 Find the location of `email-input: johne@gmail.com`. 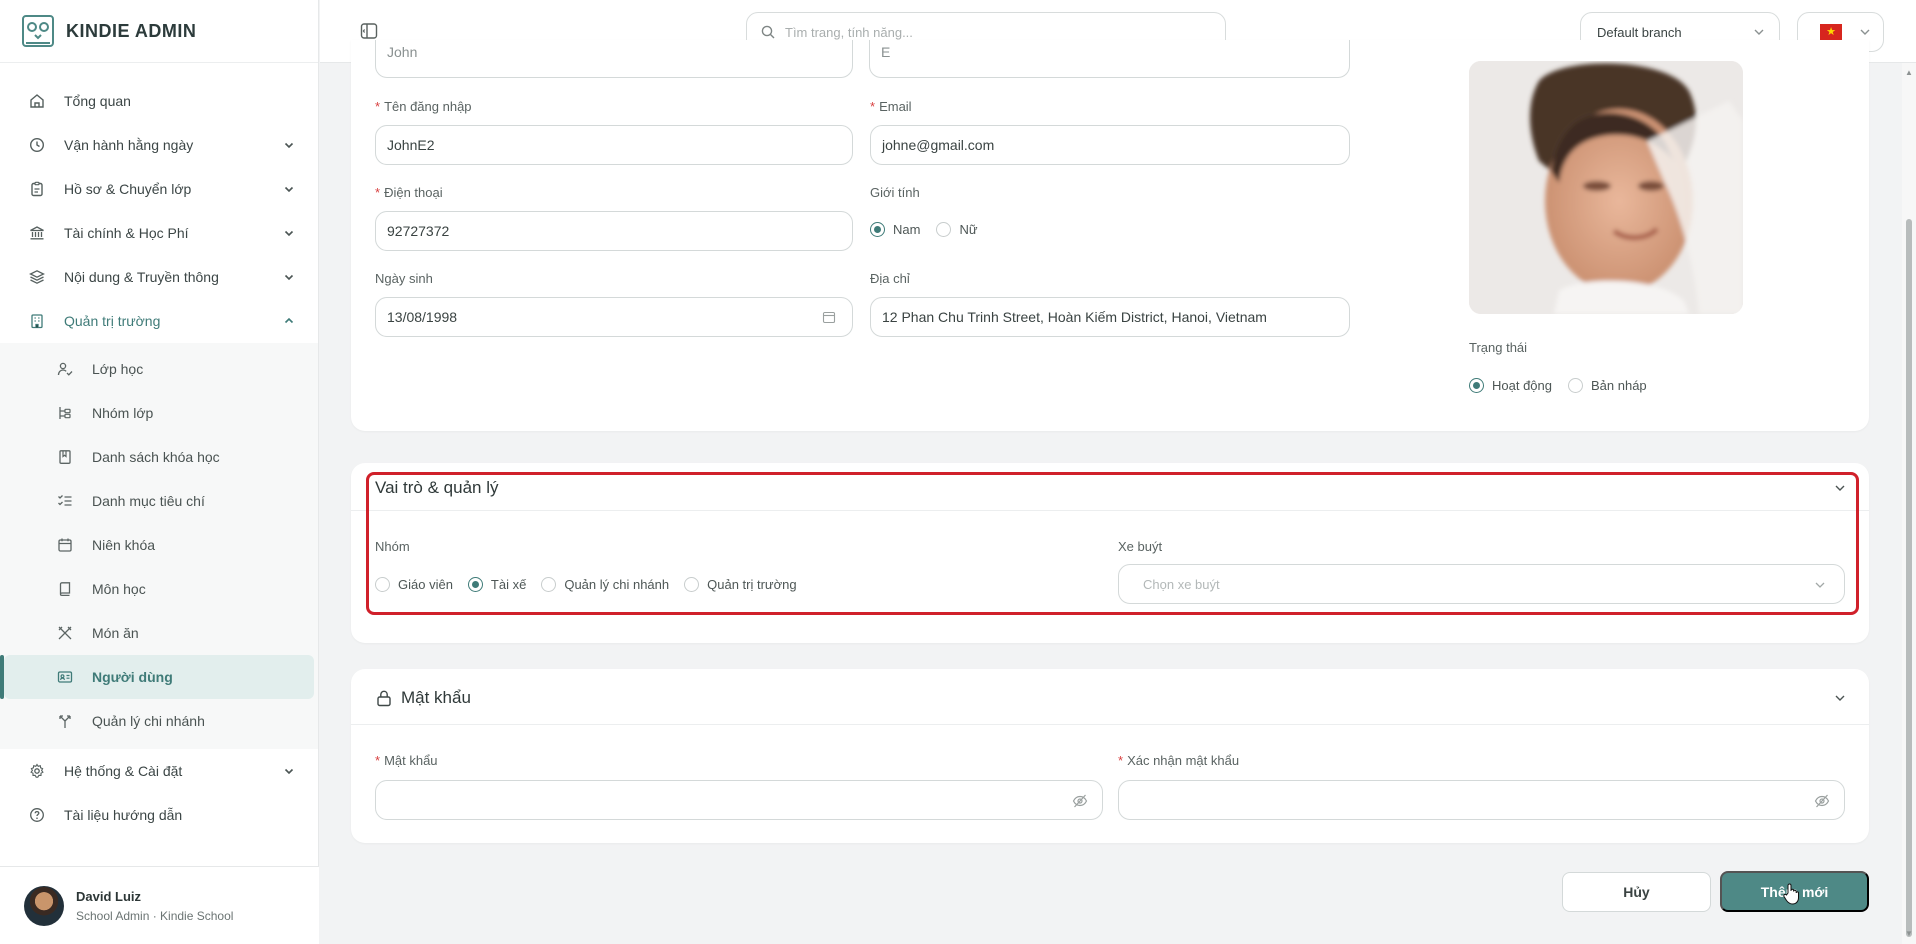

email-input: johne@gmail.com is located at coordinates (1110, 145).